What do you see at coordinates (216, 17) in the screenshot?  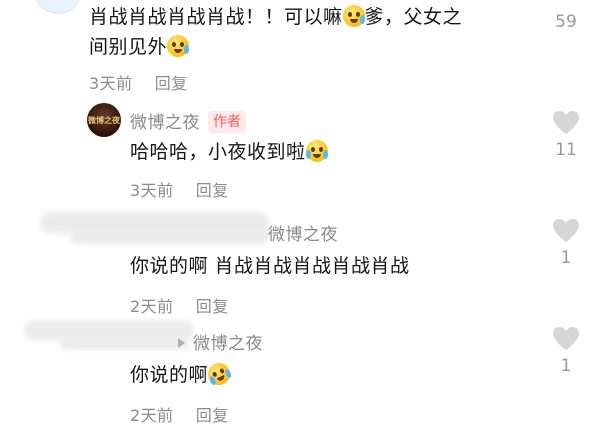 I see `comment-text-segment: 肖战肖战肖战肖战！！可以嘛` at bounding box center [216, 17].